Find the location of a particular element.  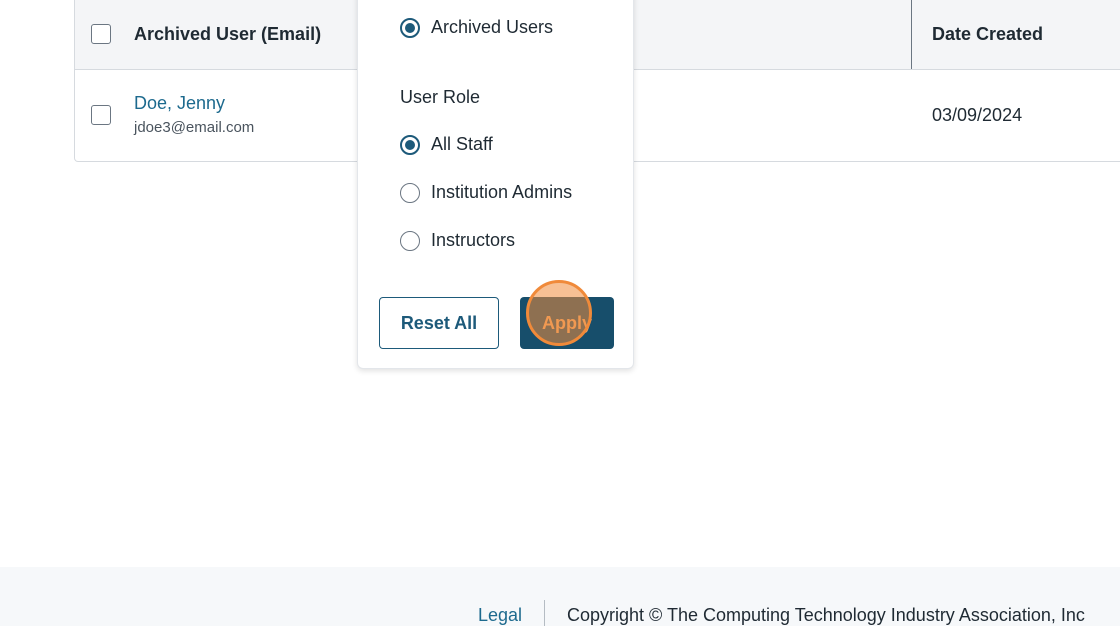

radio-archived-users is located at coordinates (410, 28).